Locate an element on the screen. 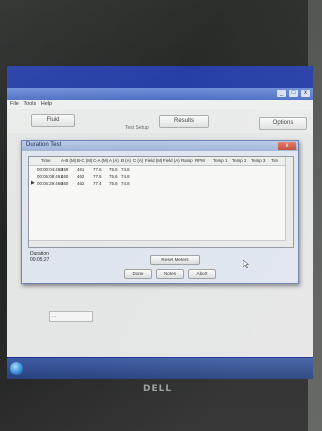 This screenshot has width=322, height=431. table-row: ▶ 00:05:29:460 460 462 77.4 75.6 74.8 is located at coordinates (161, 183).